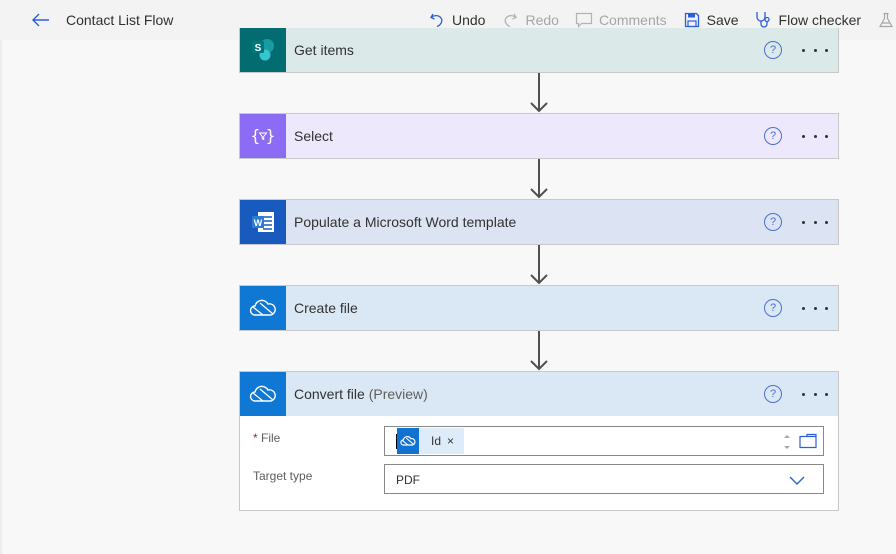  I want to click on step-title: Create file, so click(326, 308).